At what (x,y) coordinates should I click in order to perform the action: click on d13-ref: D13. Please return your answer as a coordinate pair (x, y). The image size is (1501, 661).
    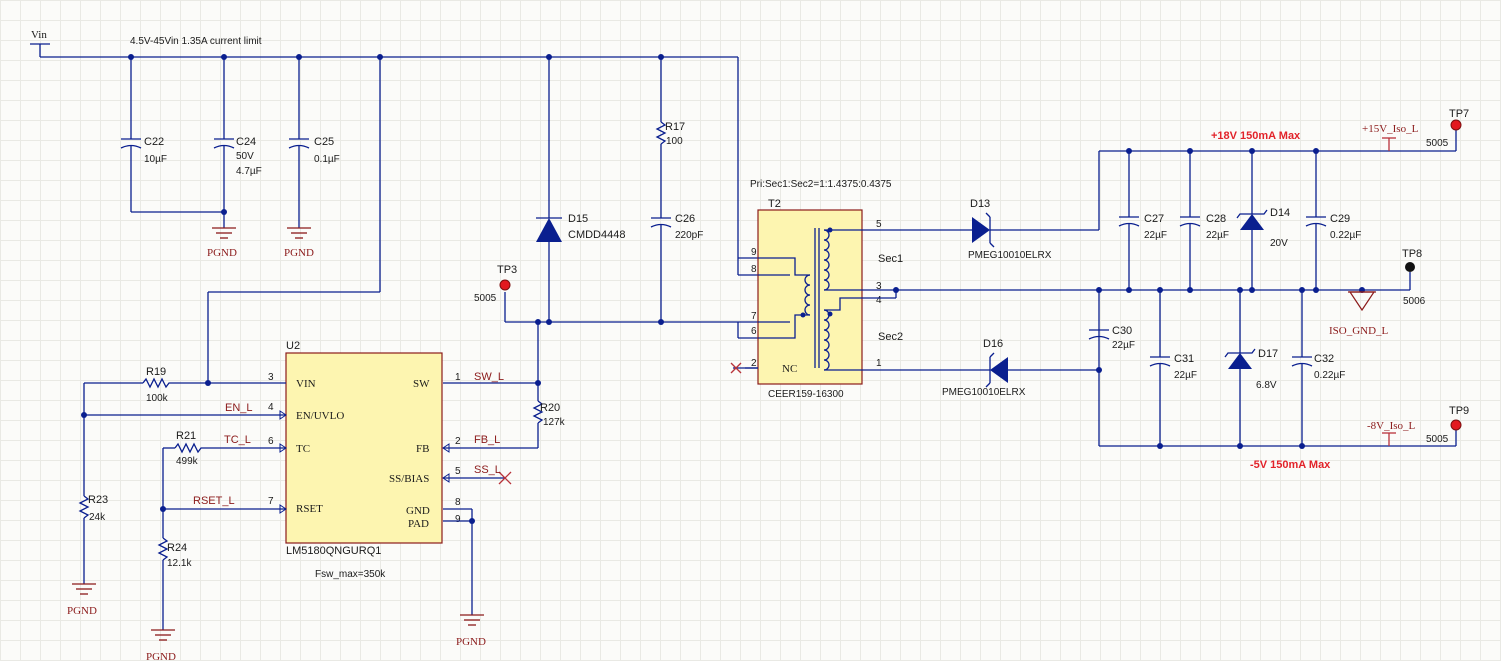
    Looking at the image, I should click on (980, 204).